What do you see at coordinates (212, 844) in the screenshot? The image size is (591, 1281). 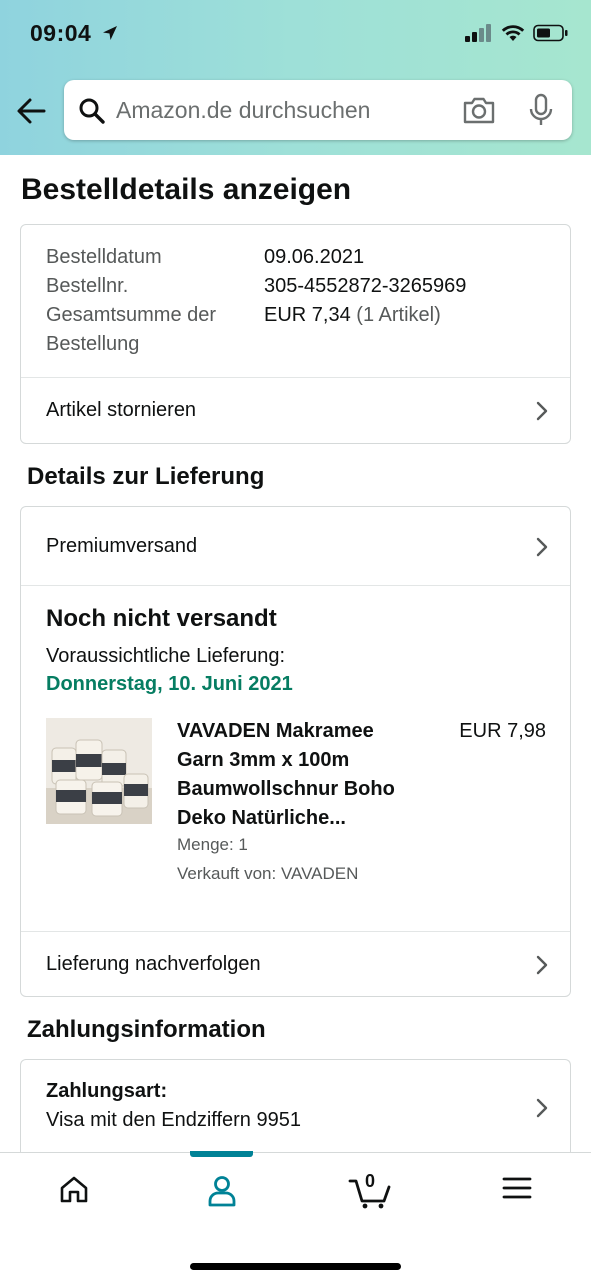 I see `product-quantity: Menge: 1` at bounding box center [212, 844].